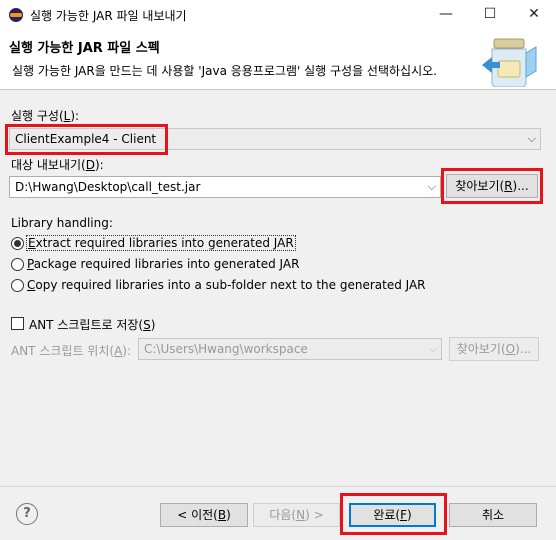 The height and width of the screenshot is (540, 556). Describe the element at coordinates (86, 139) in the screenshot. I see `highlight-launch-config` at that location.